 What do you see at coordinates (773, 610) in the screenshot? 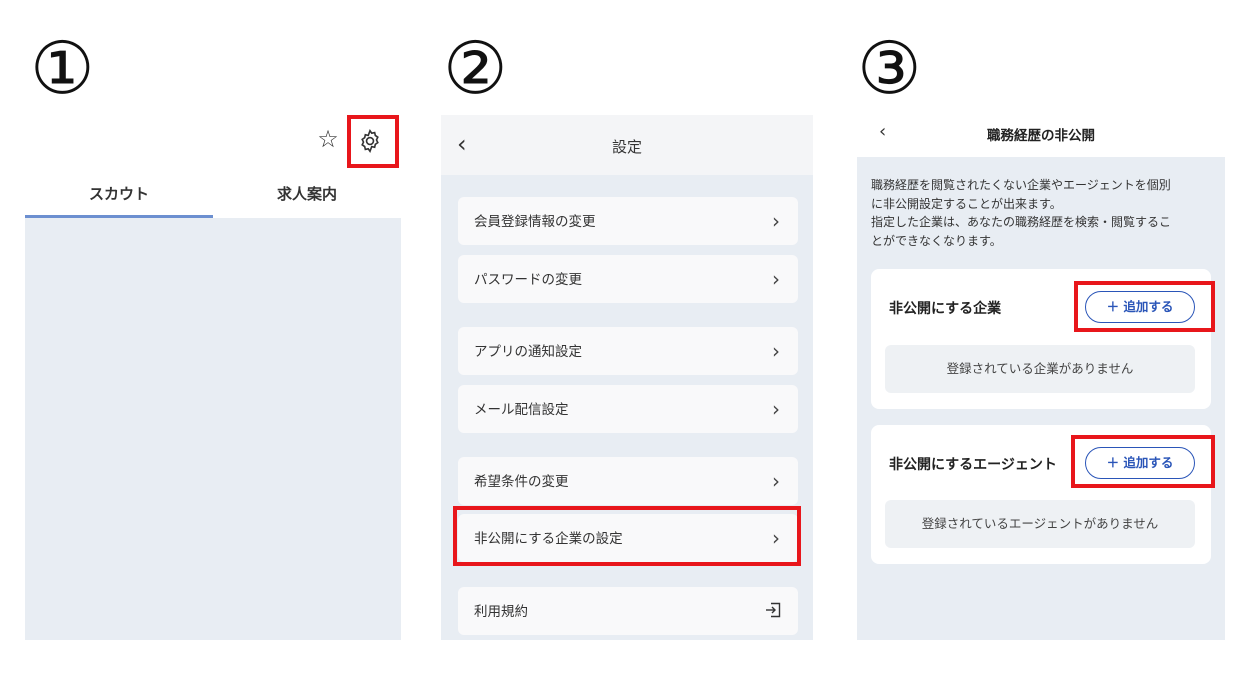
I see `external-link-icon` at bounding box center [773, 610].